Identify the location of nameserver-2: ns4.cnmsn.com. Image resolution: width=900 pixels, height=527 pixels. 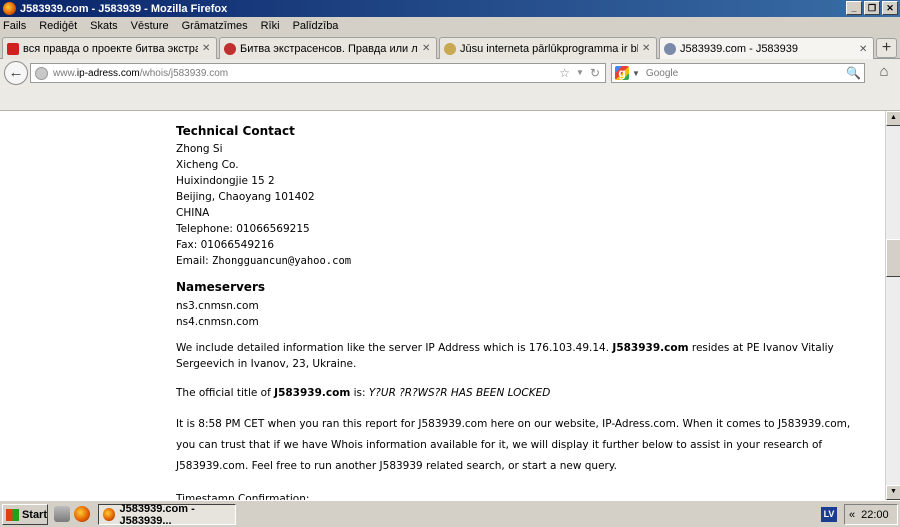
(217, 322).